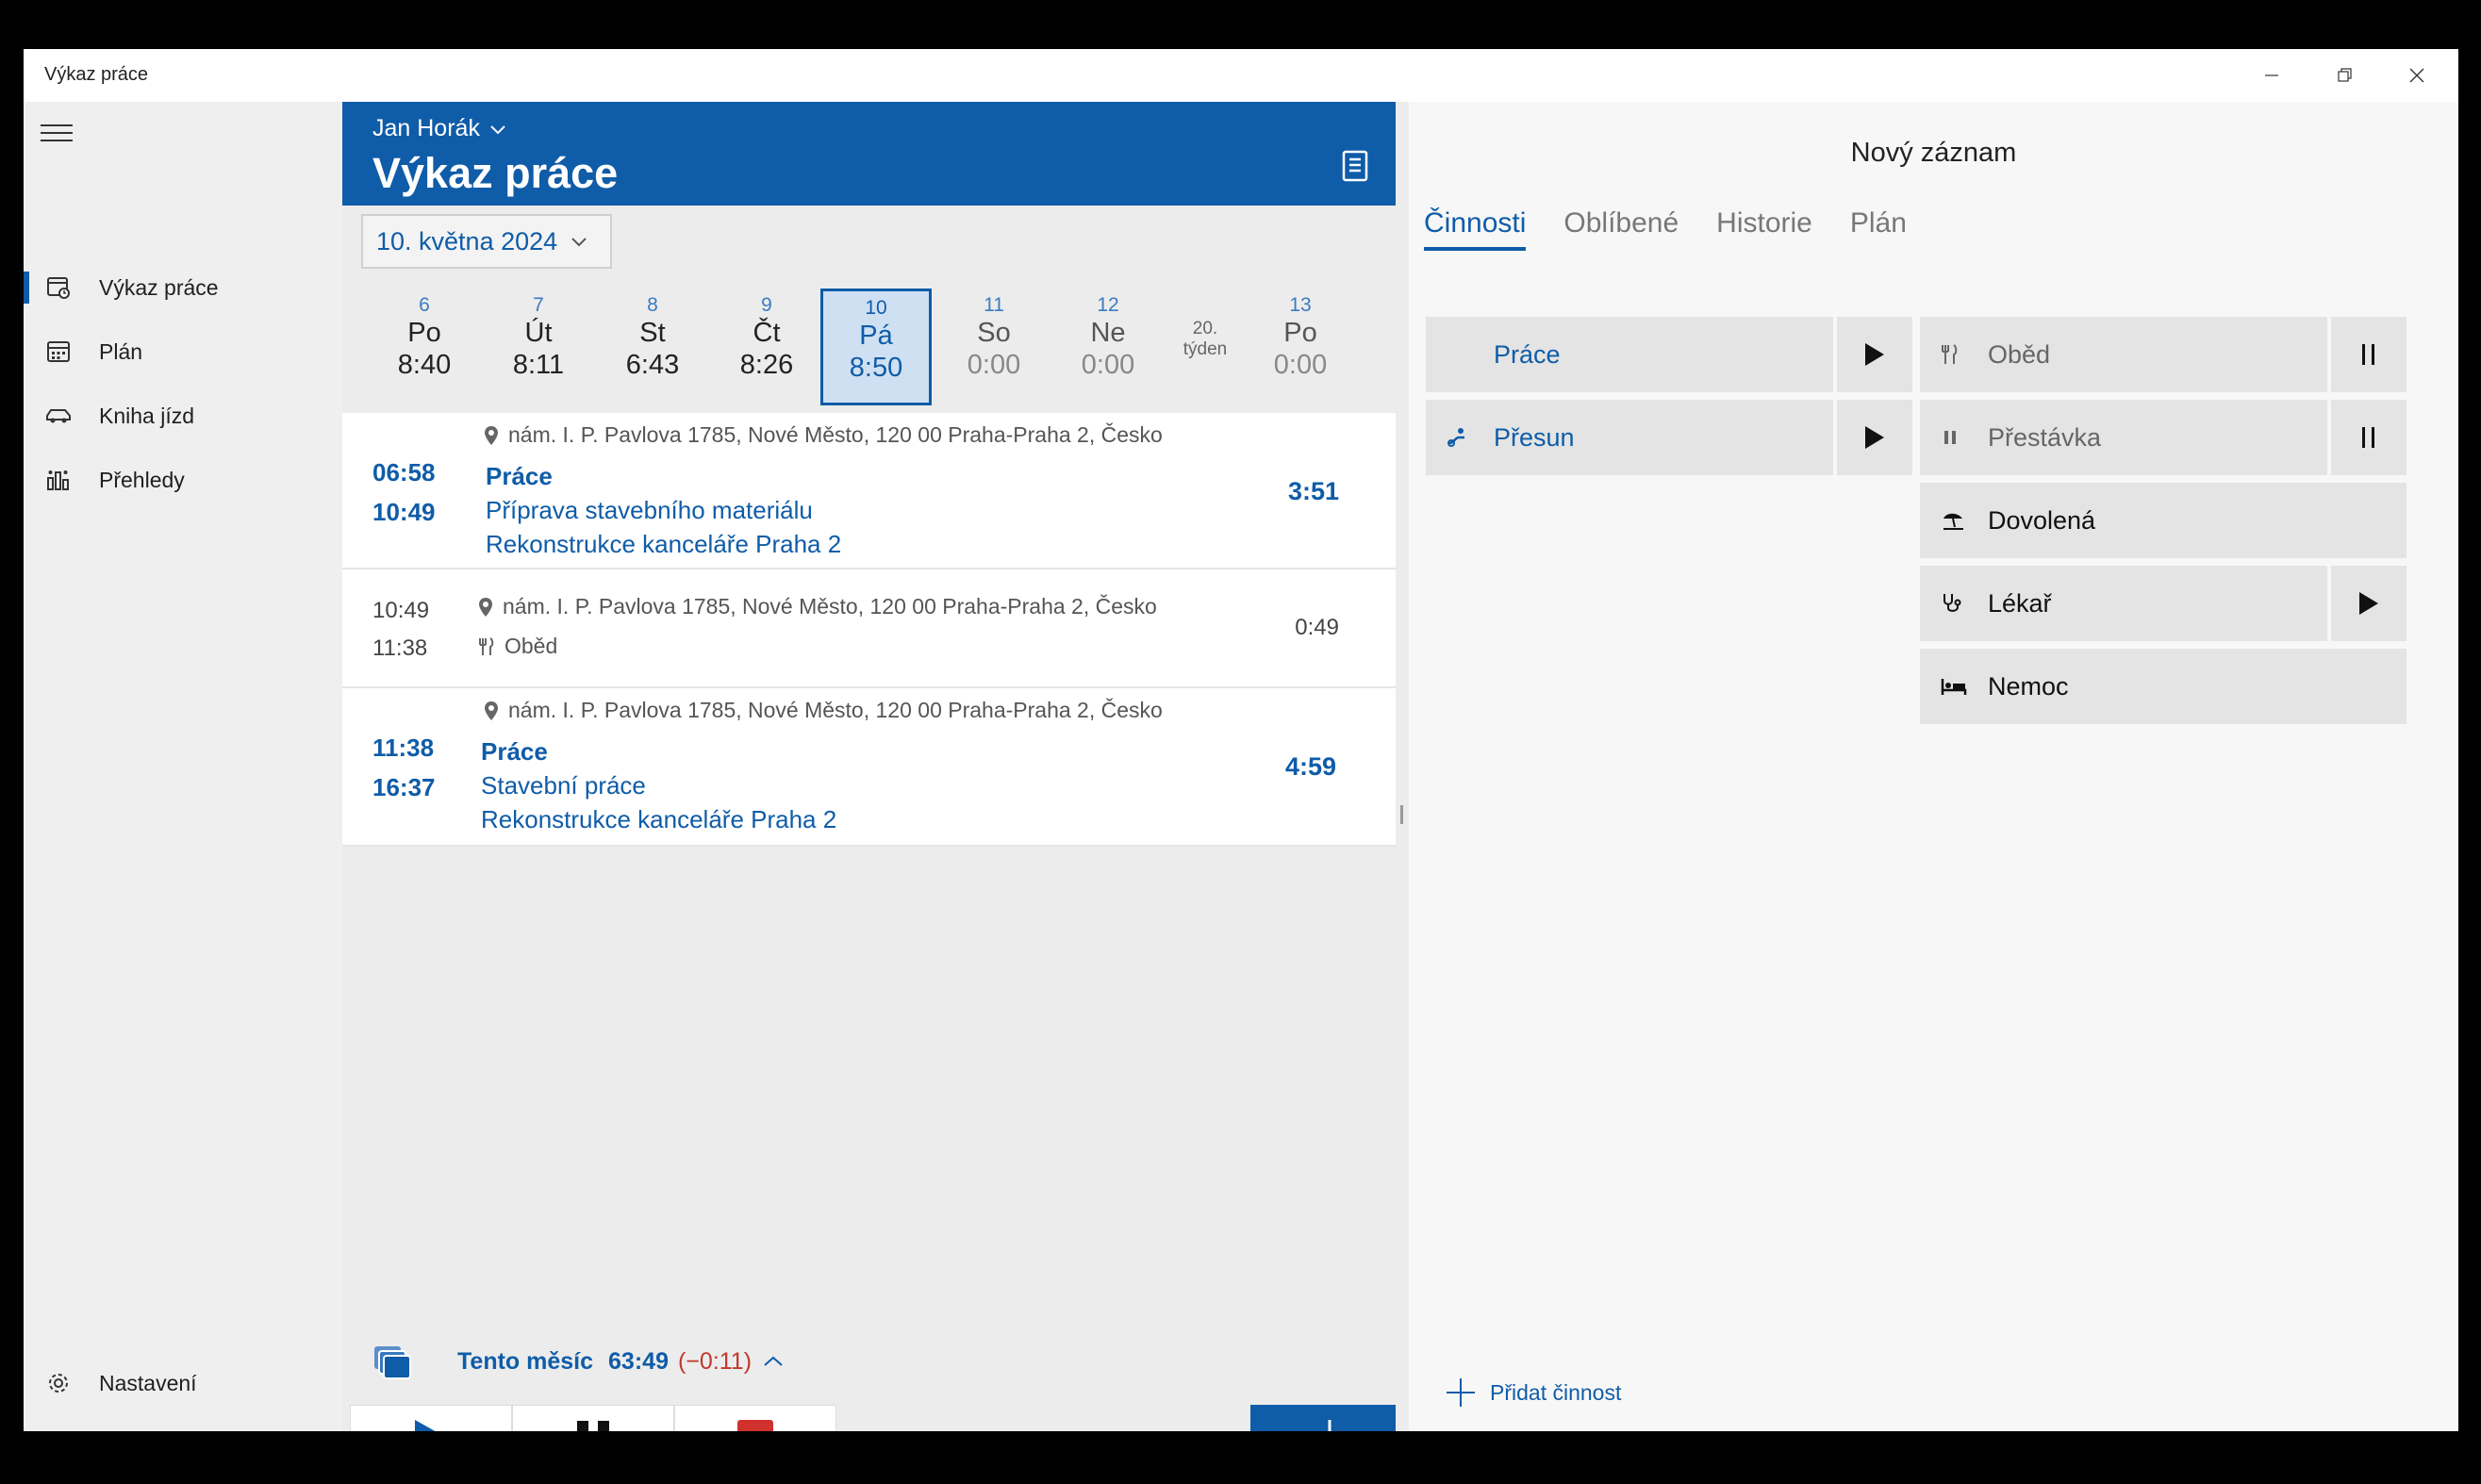 Image resolution: width=2481 pixels, height=1484 pixels. What do you see at coordinates (58, 416) in the screenshot?
I see `car-icon` at bounding box center [58, 416].